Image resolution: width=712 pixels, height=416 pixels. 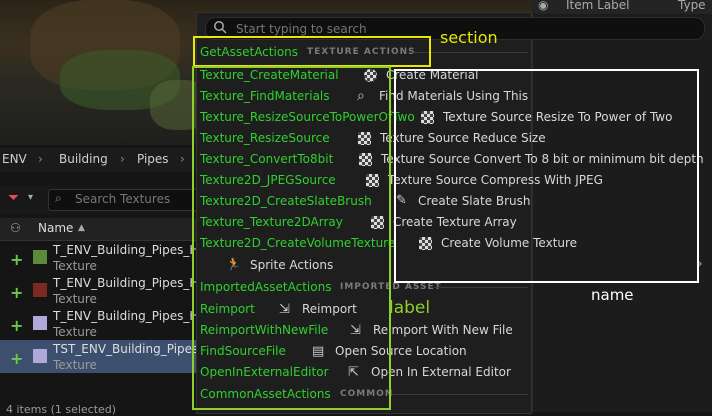 What do you see at coordinates (15, 228) in the screenshot?
I see `columns-icon: ⚇` at bounding box center [15, 228].